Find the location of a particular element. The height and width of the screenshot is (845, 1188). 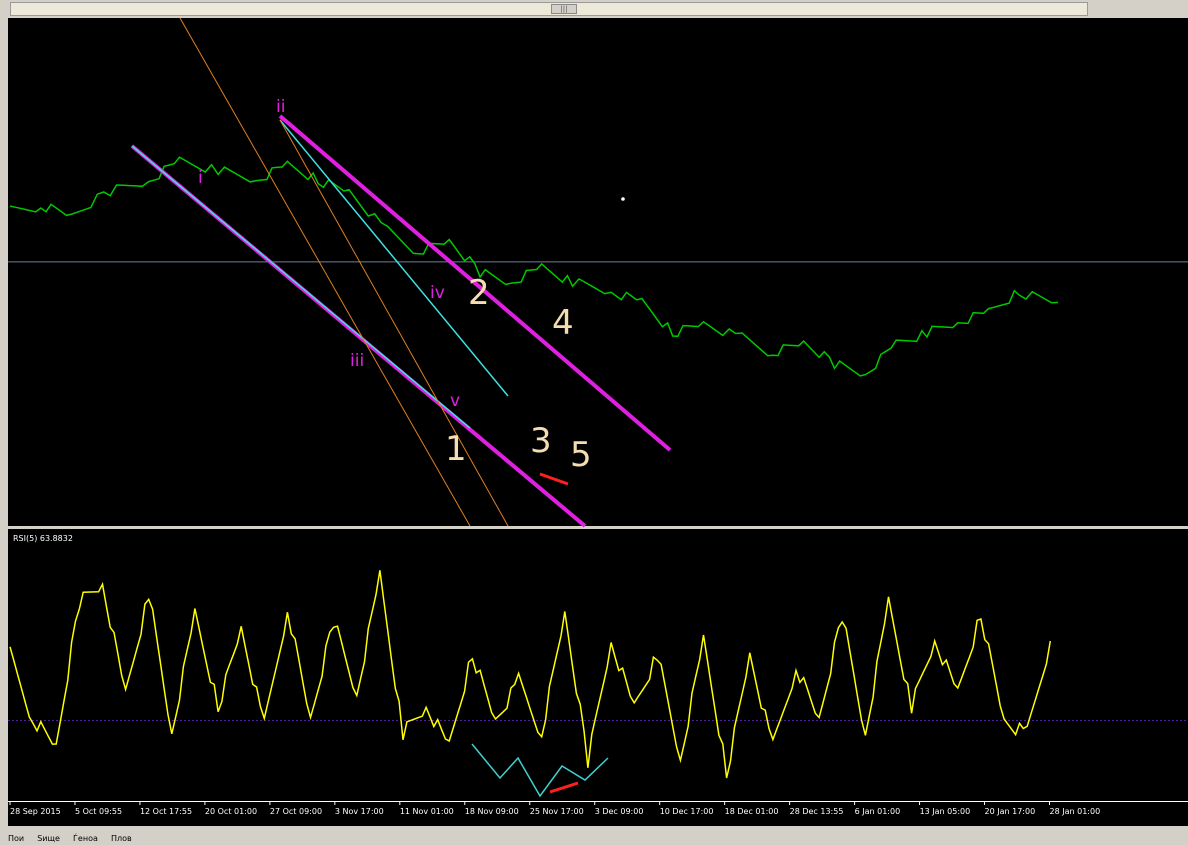

wave-label: i is located at coordinates (200, 178).